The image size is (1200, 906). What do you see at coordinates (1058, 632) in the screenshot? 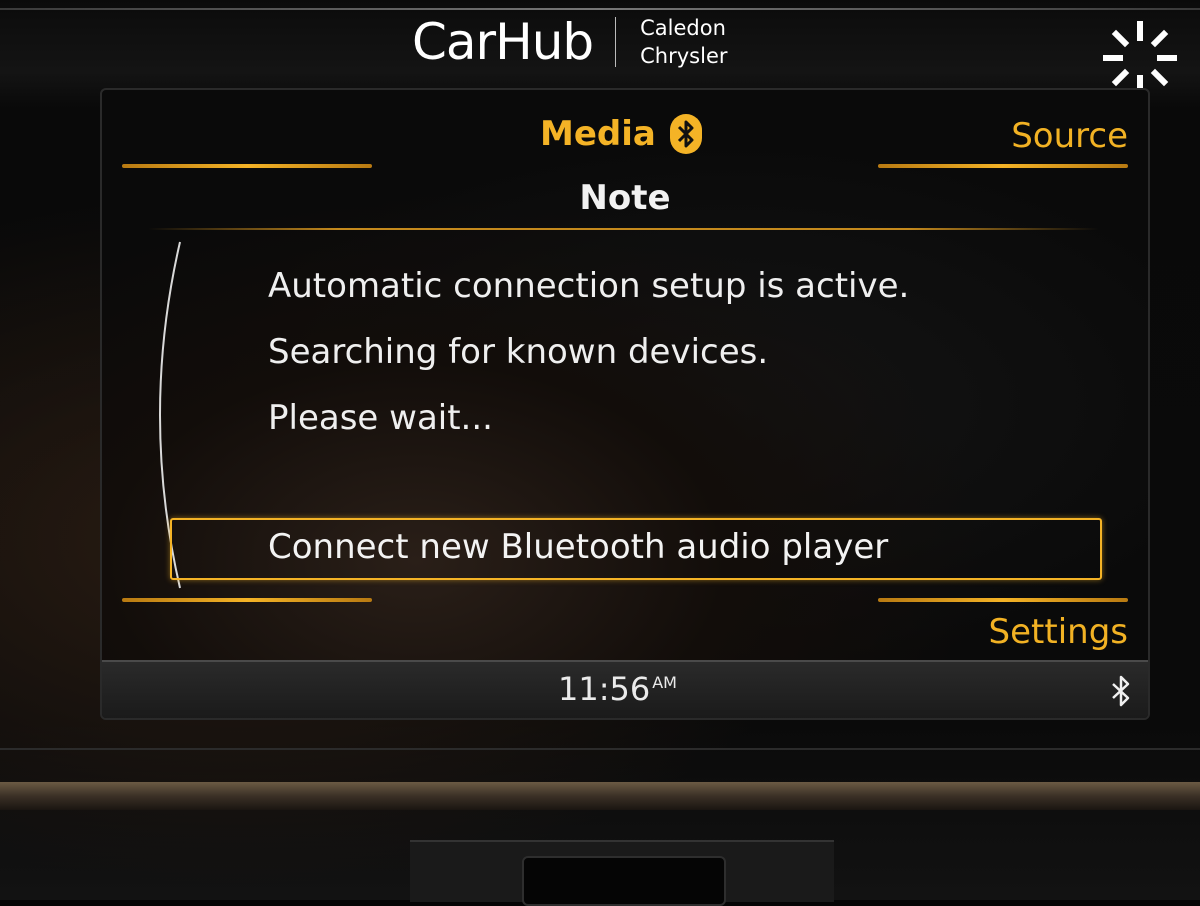
I see `tab-settings: Settings` at bounding box center [1058, 632].